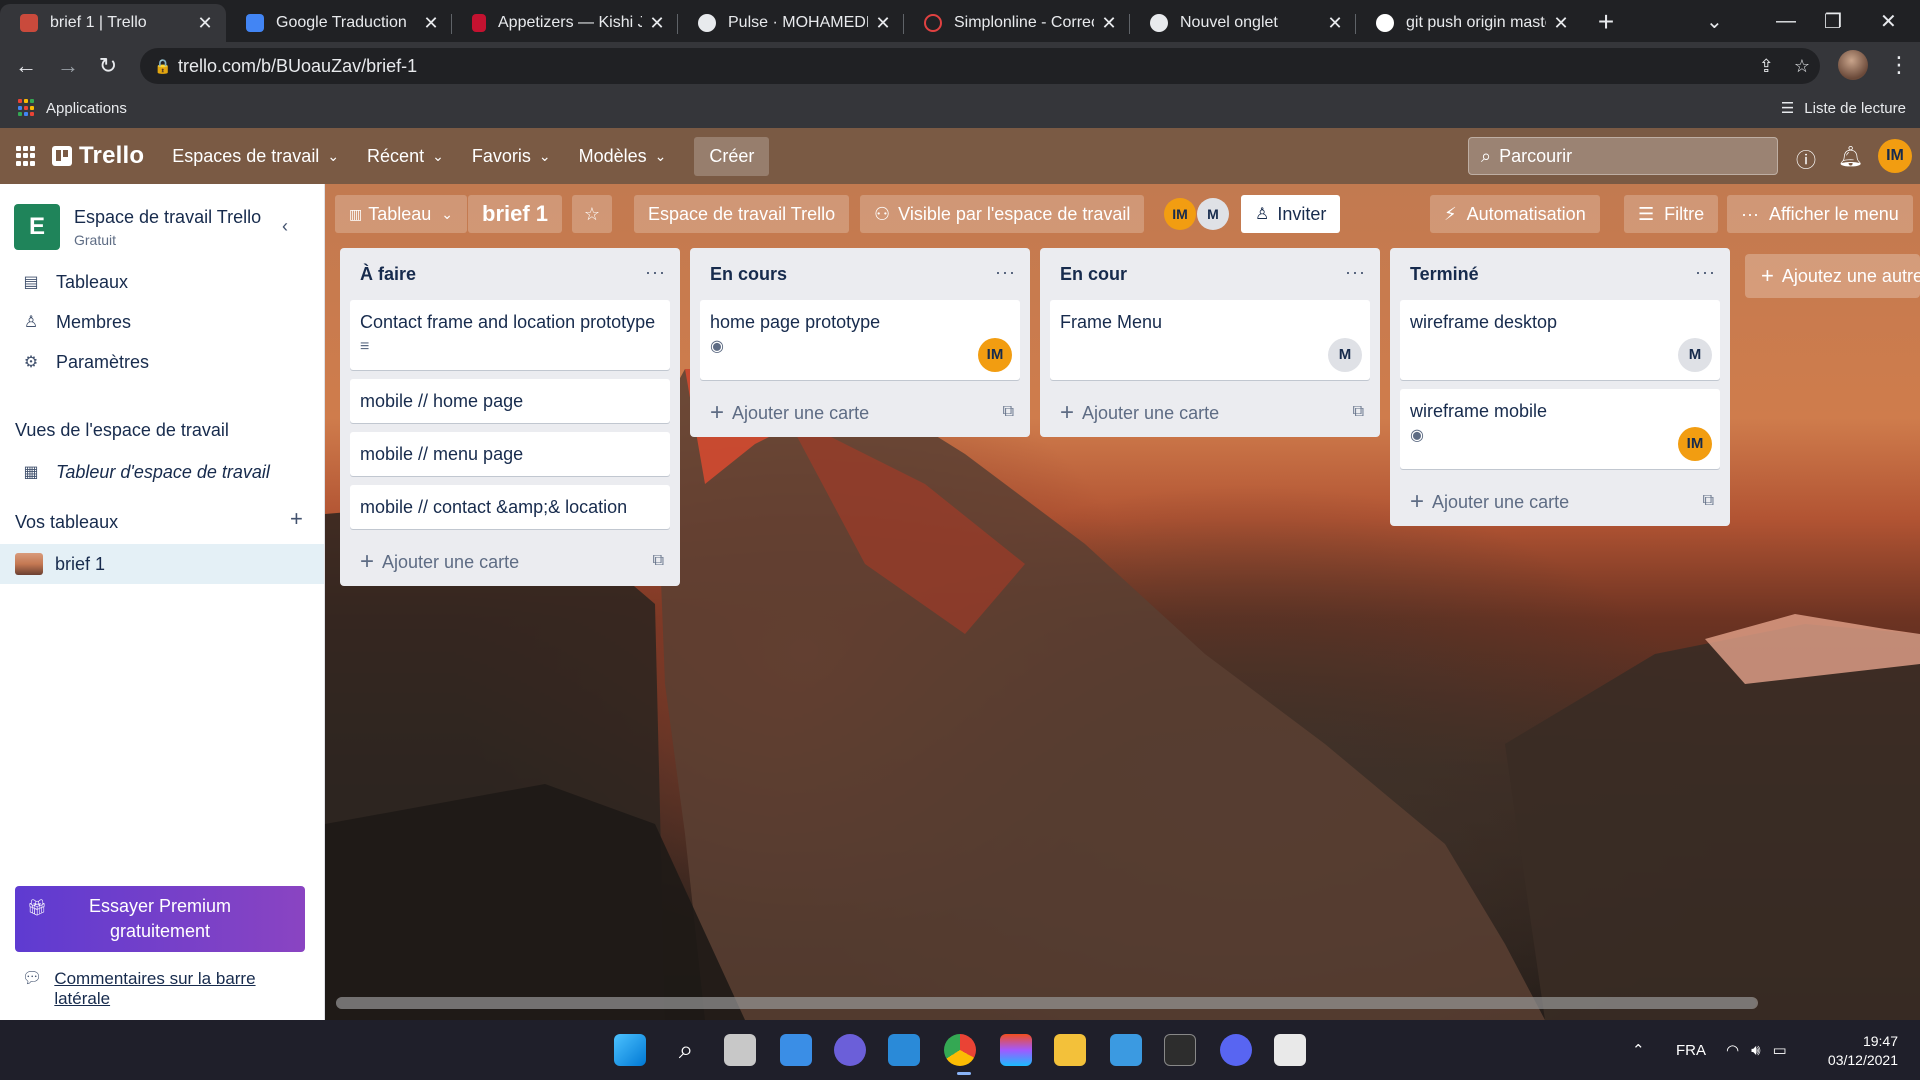  What do you see at coordinates (1290, 1050) in the screenshot?
I see `snipping-tool-icon` at bounding box center [1290, 1050].